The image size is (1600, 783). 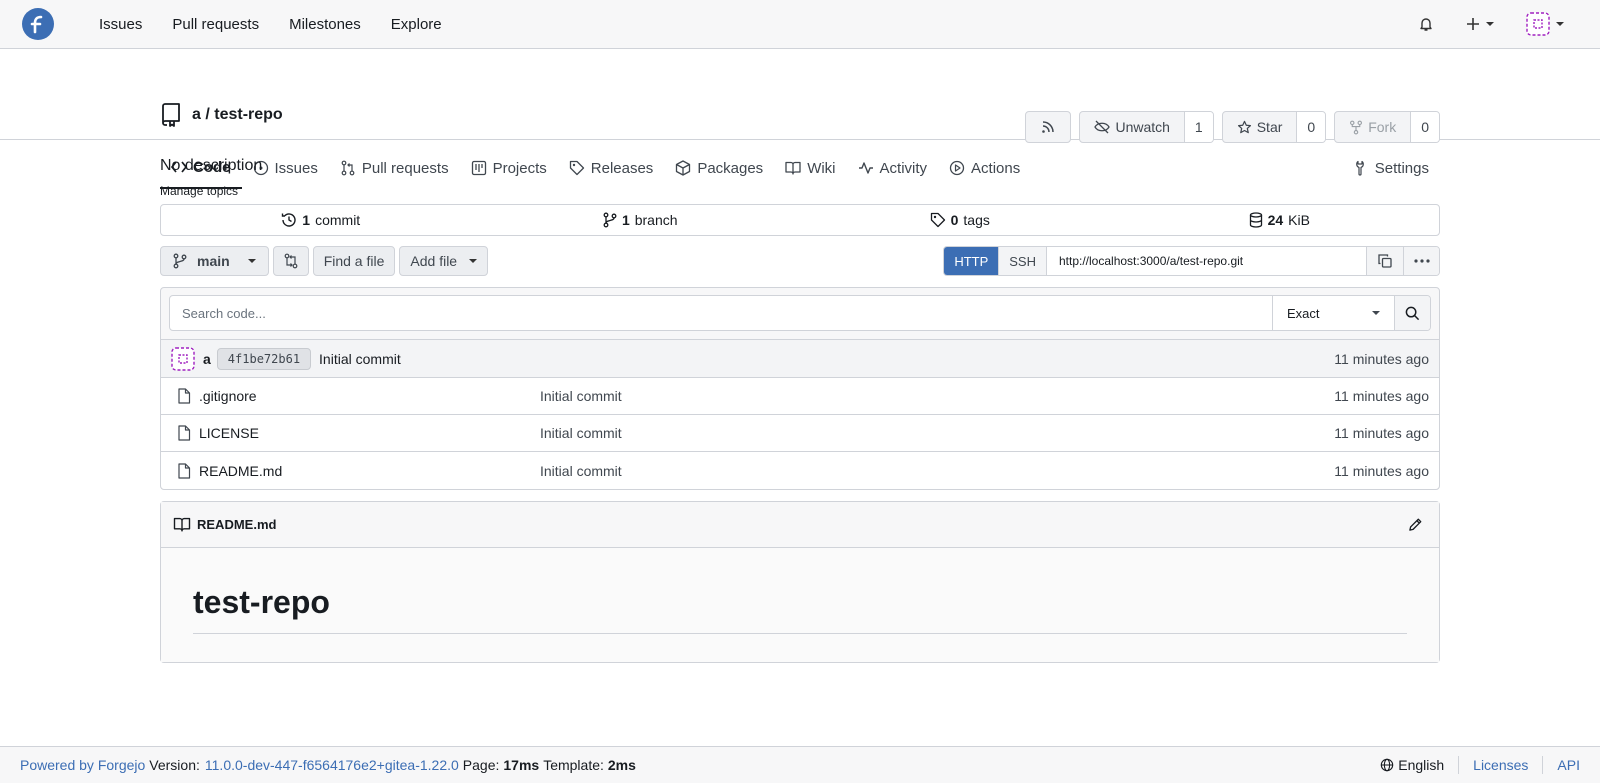 What do you see at coordinates (1102, 127) in the screenshot?
I see `eye-closed-icon` at bounding box center [1102, 127].